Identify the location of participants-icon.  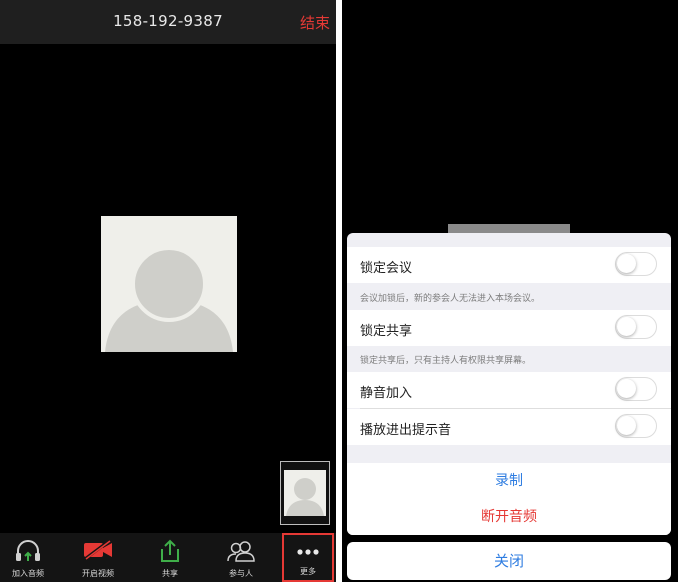
(241, 551).